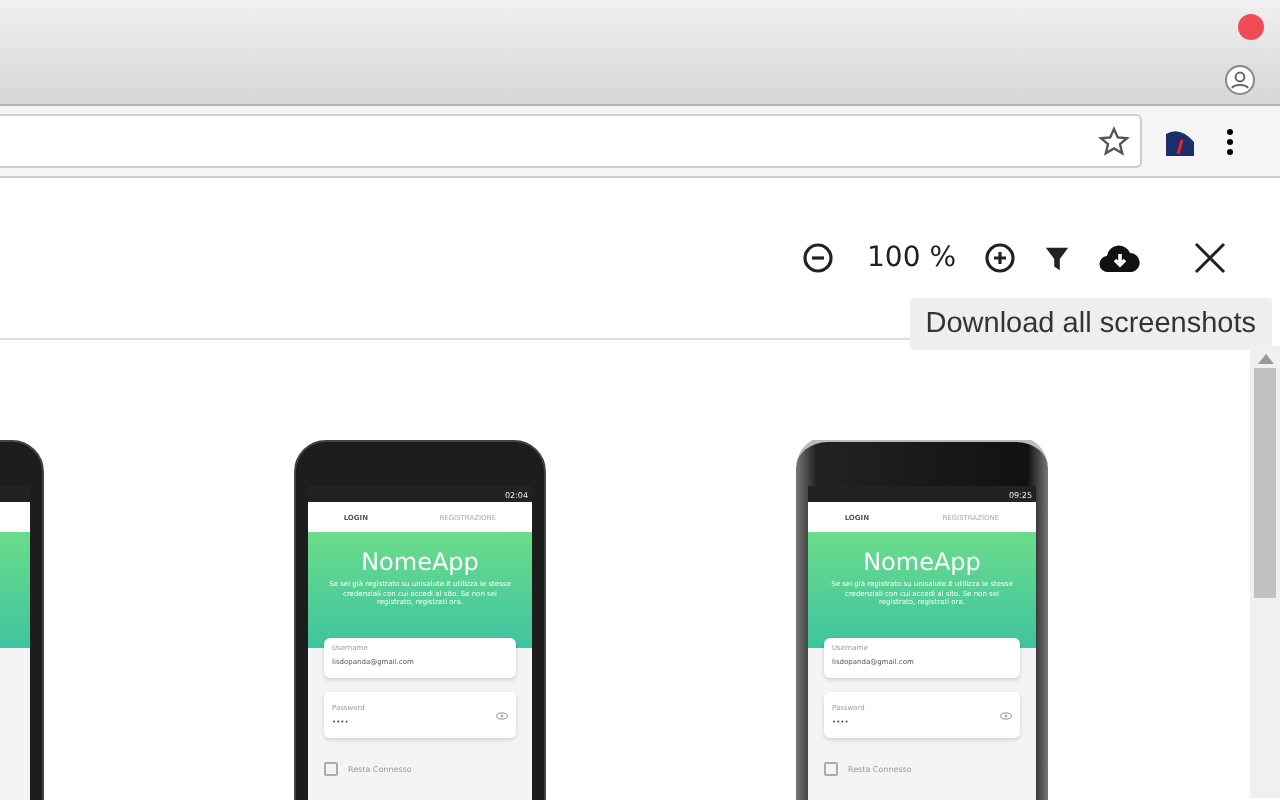 This screenshot has height=800, width=1280. What do you see at coordinates (911, 258) in the screenshot?
I see `zoom-level: 100 %` at bounding box center [911, 258].